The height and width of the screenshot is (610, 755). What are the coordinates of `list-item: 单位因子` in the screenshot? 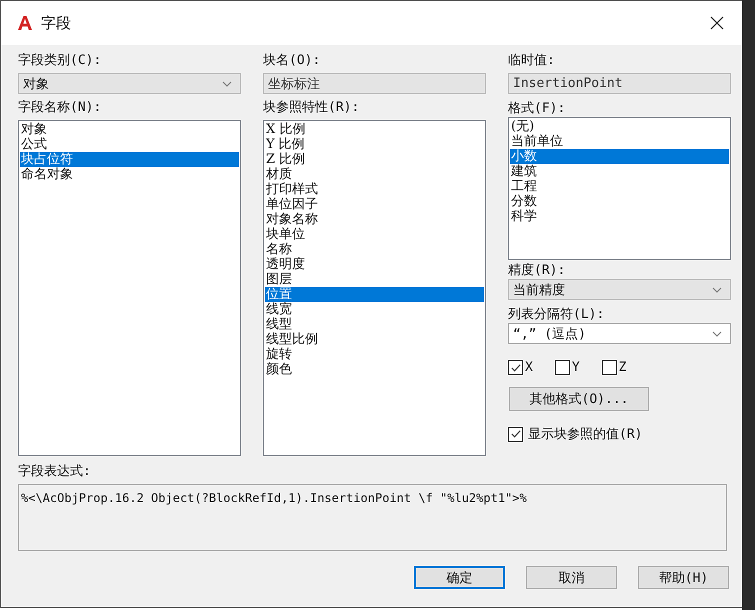 It's located at (374, 204).